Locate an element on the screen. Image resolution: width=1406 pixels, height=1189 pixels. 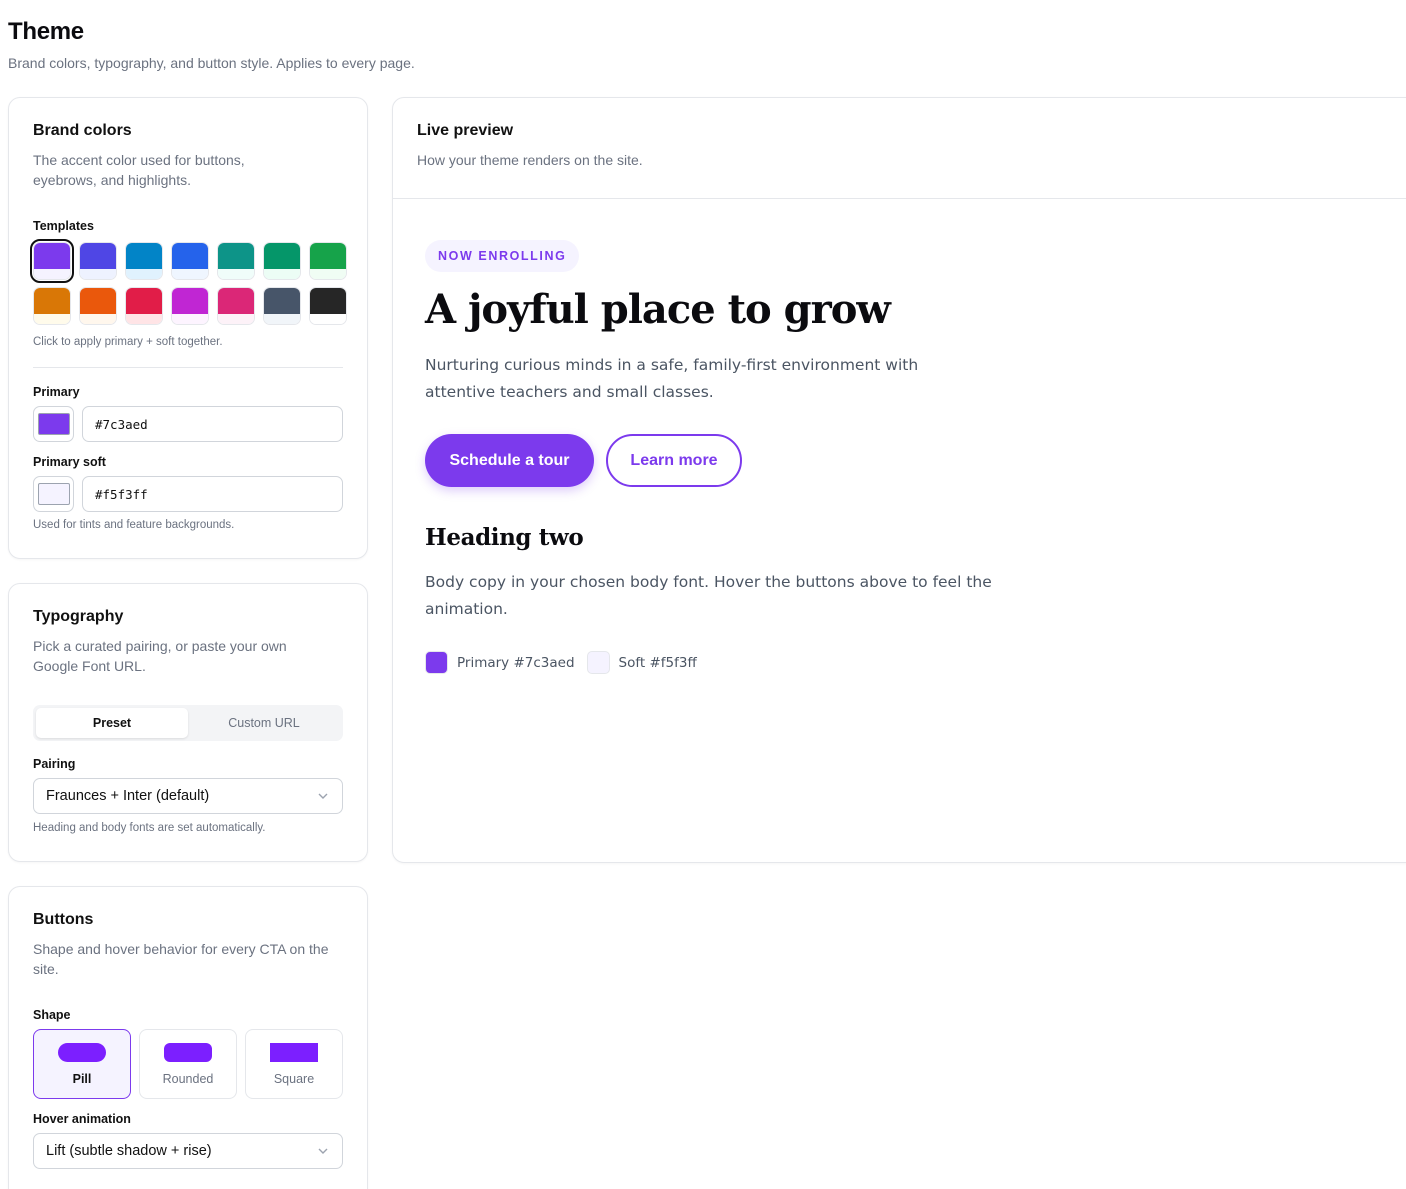
page-title: Theme is located at coordinates (46, 31).